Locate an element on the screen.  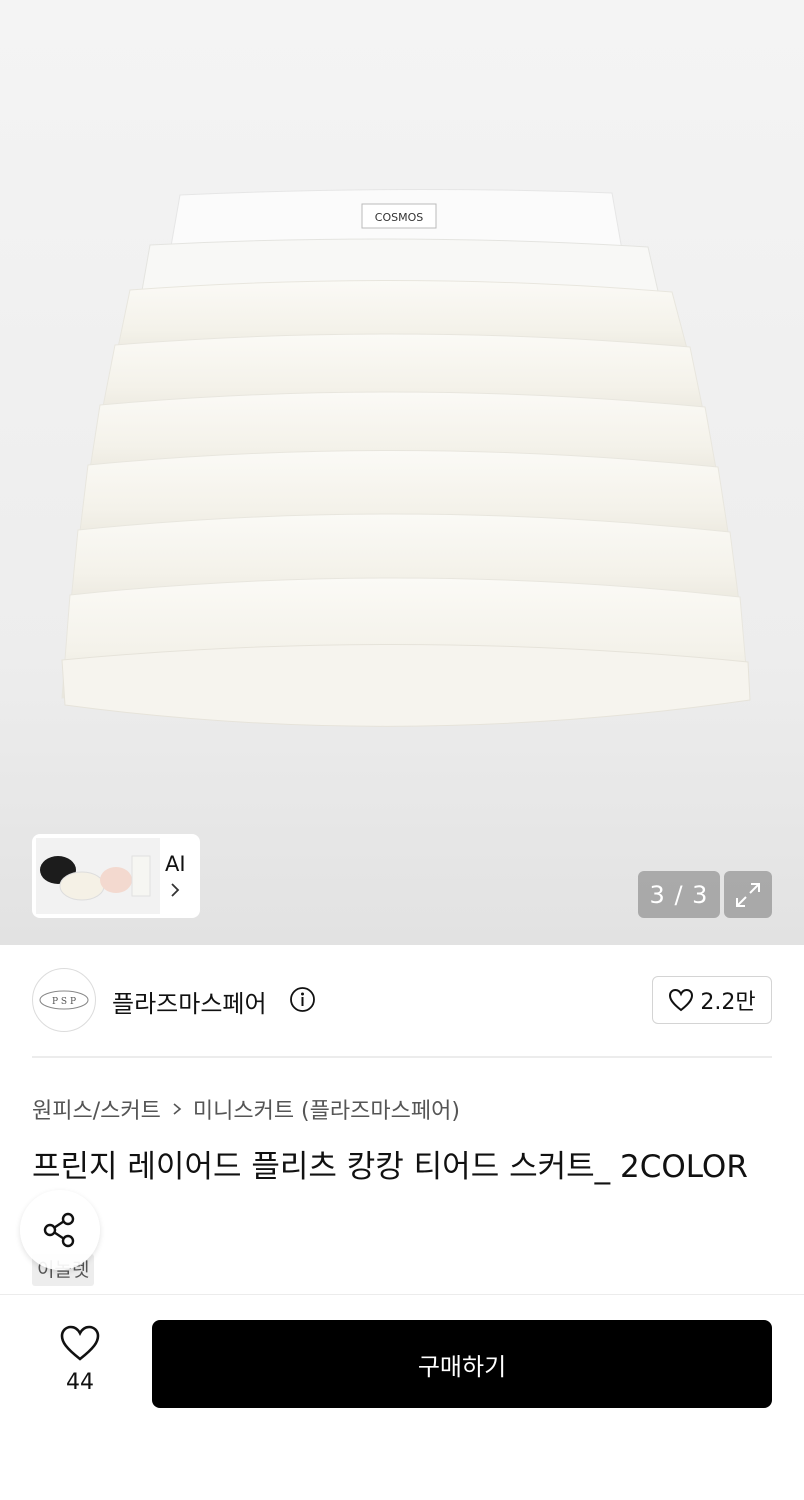
breadcrumb-category: 원피스/스커트 is located at coordinates (96, 1109).